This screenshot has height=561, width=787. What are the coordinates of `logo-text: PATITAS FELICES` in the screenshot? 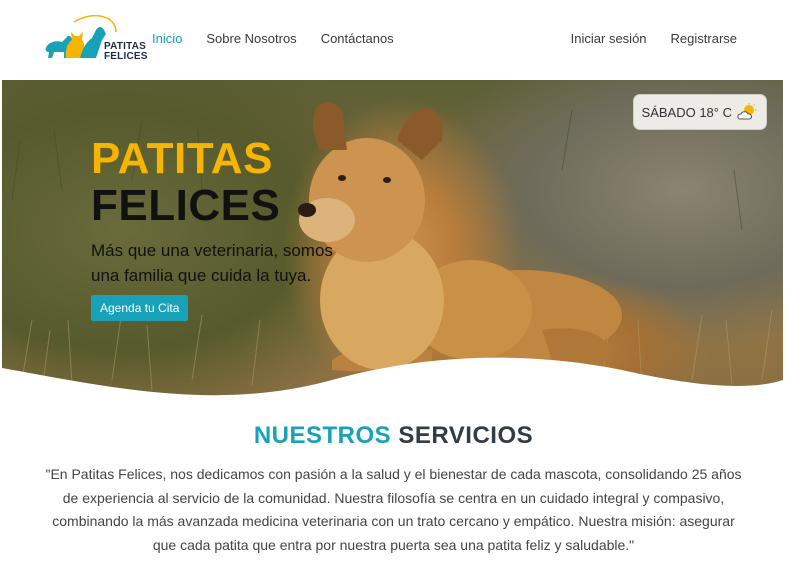 It's located at (126, 52).